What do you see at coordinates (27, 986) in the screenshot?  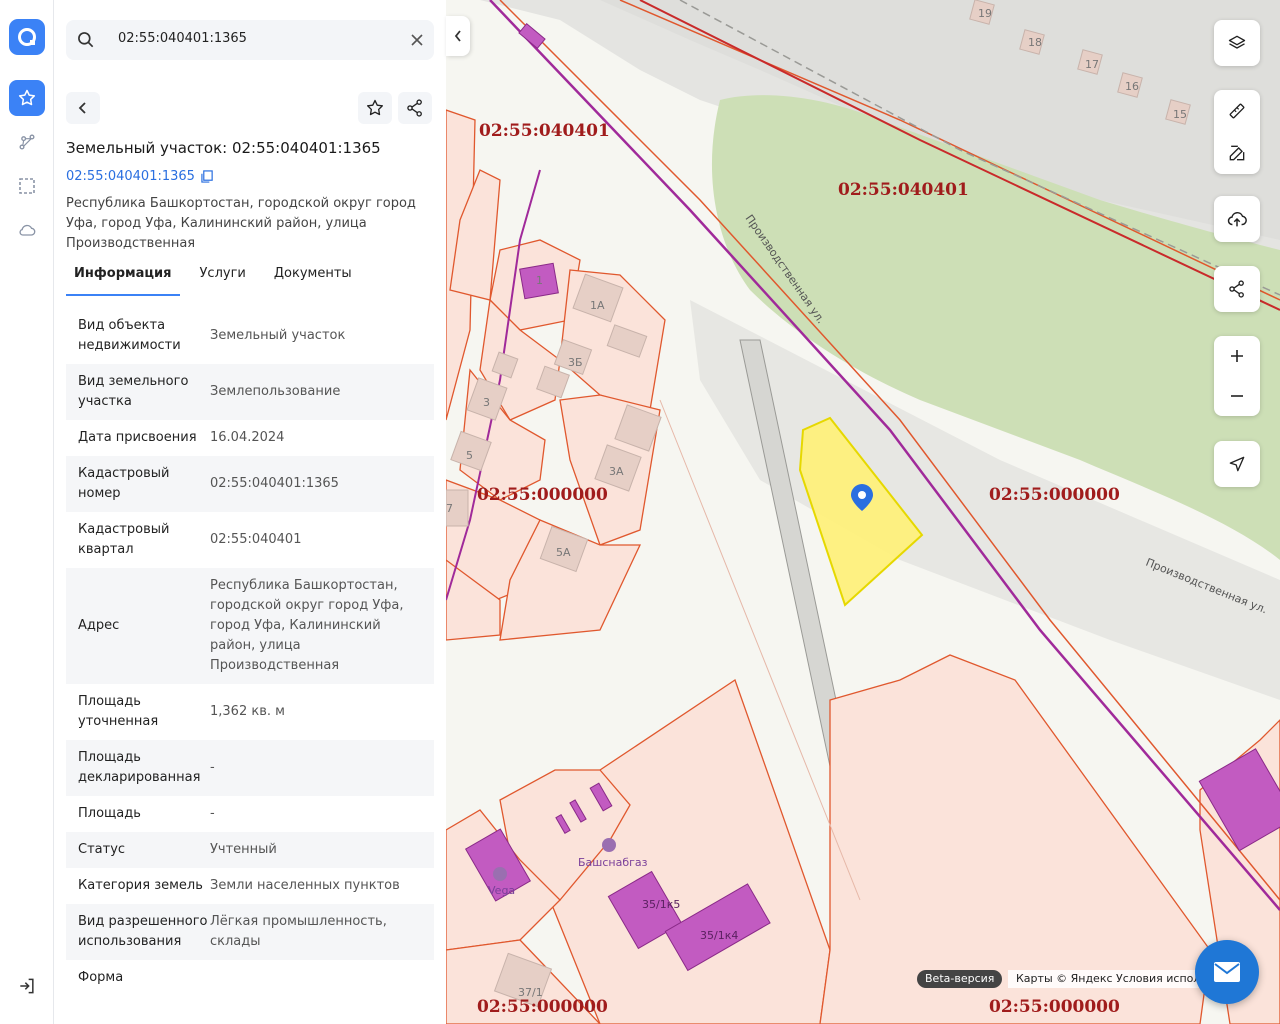 I see `logout-icon` at bounding box center [27, 986].